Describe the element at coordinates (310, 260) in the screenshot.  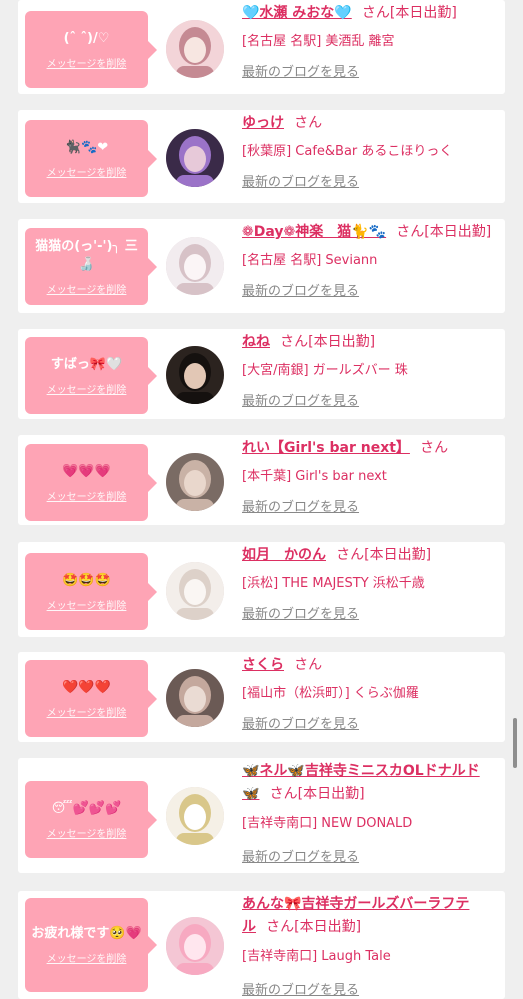
I see `shop-name: [名古屋 名駅] Seviann` at that location.